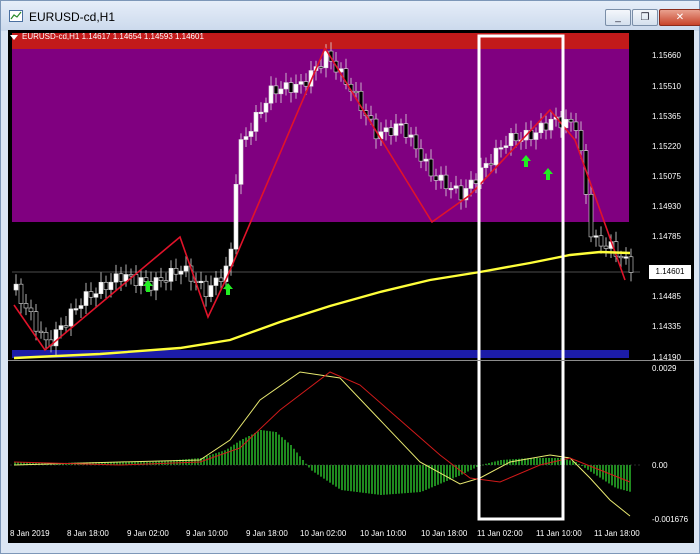 Image resolution: width=700 pixels, height=554 pixels. What do you see at coordinates (666, 116) in the screenshot?
I see `price-tick: 1.15365` at bounding box center [666, 116].